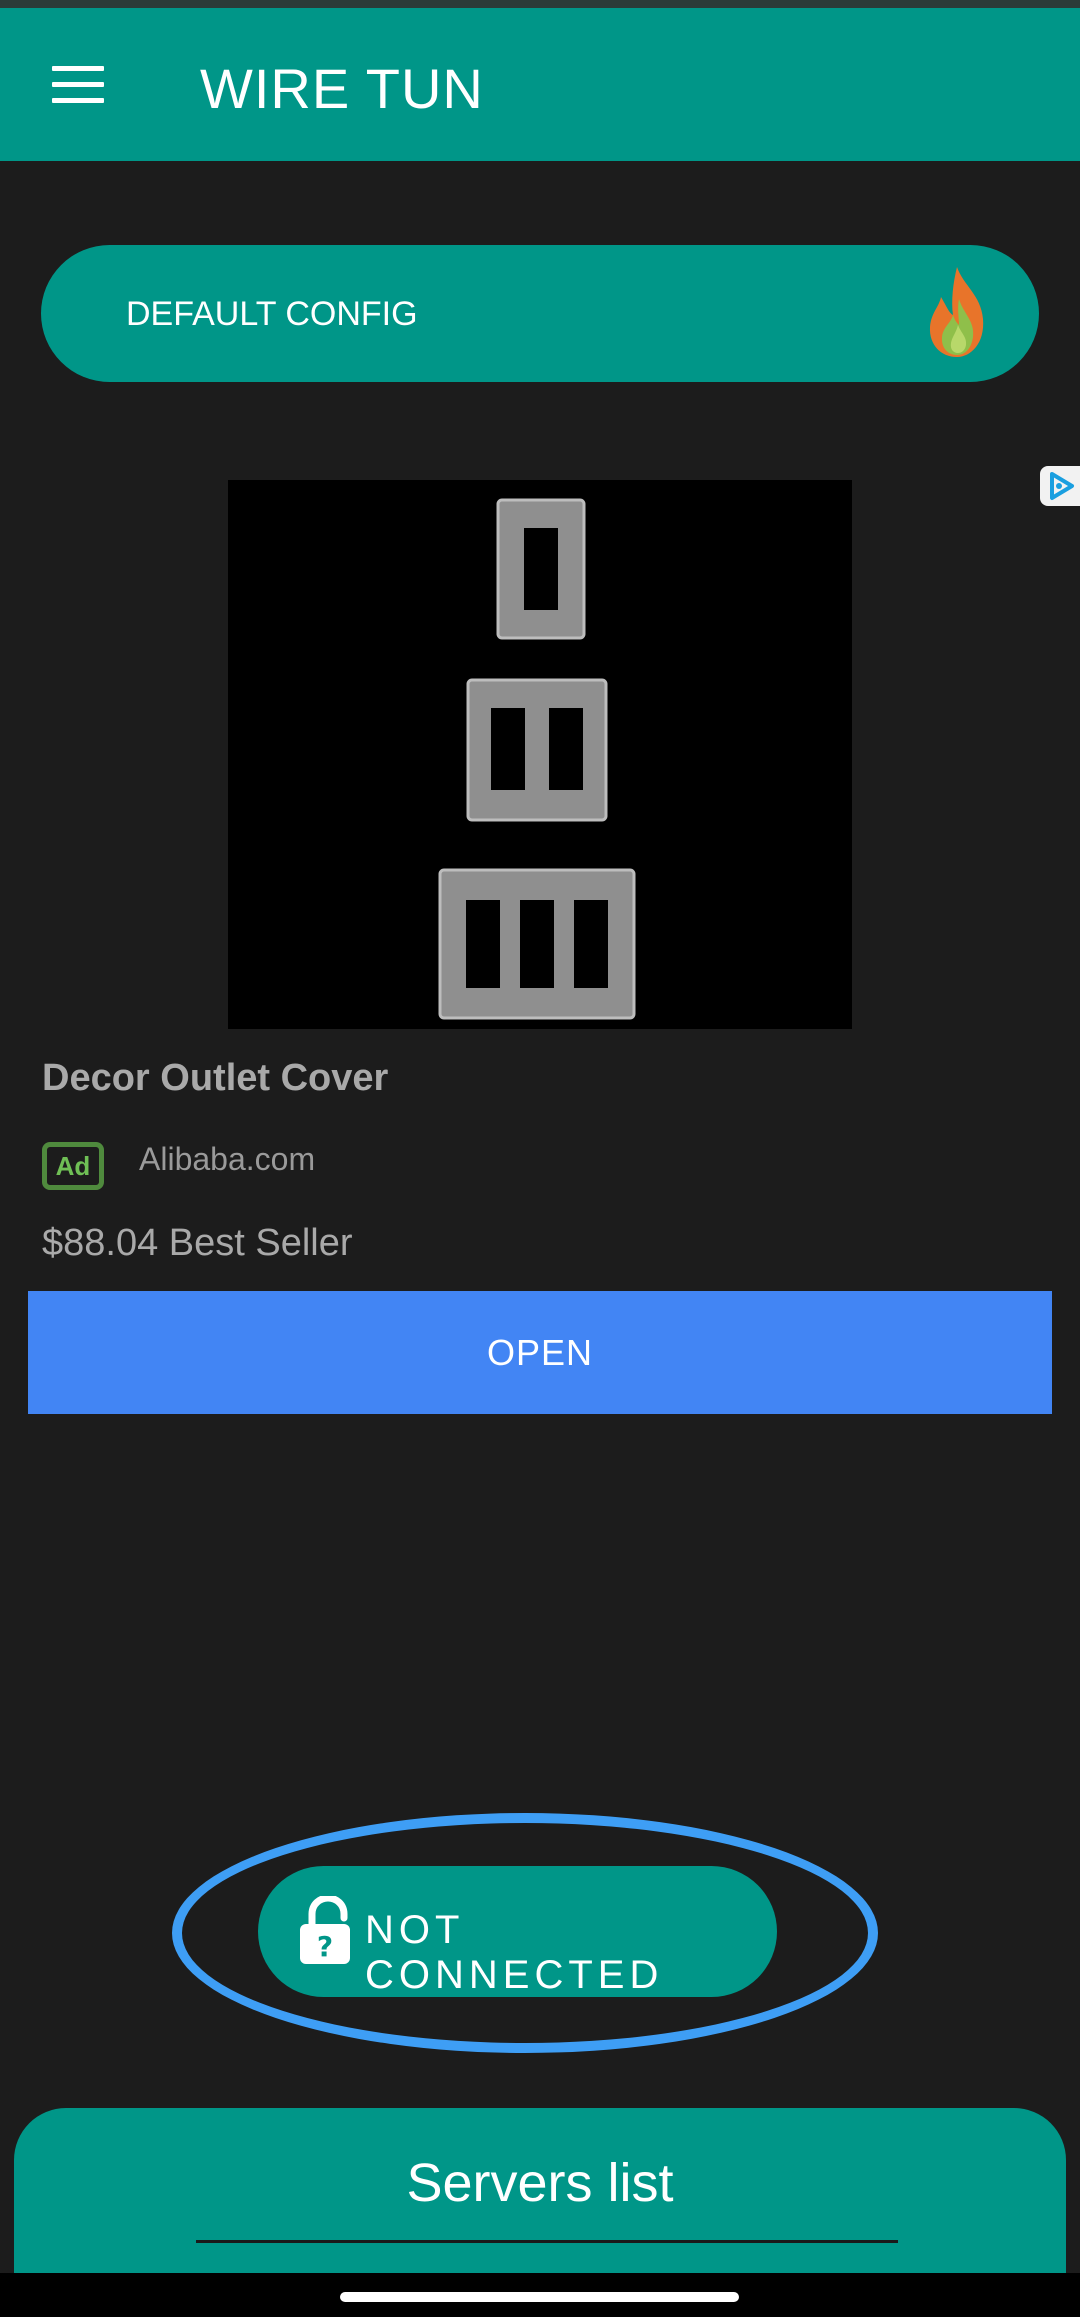  Describe the element at coordinates (73, 1166) in the screenshot. I see `ad-badge: Ad` at that location.